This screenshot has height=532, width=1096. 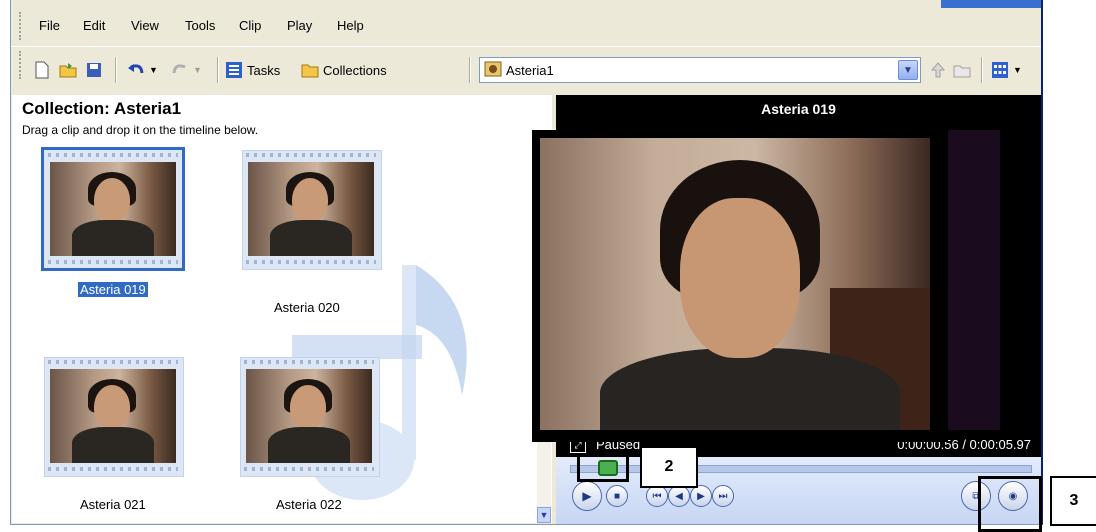 I want to click on up-arrow-icon, so click(x=938, y=70).